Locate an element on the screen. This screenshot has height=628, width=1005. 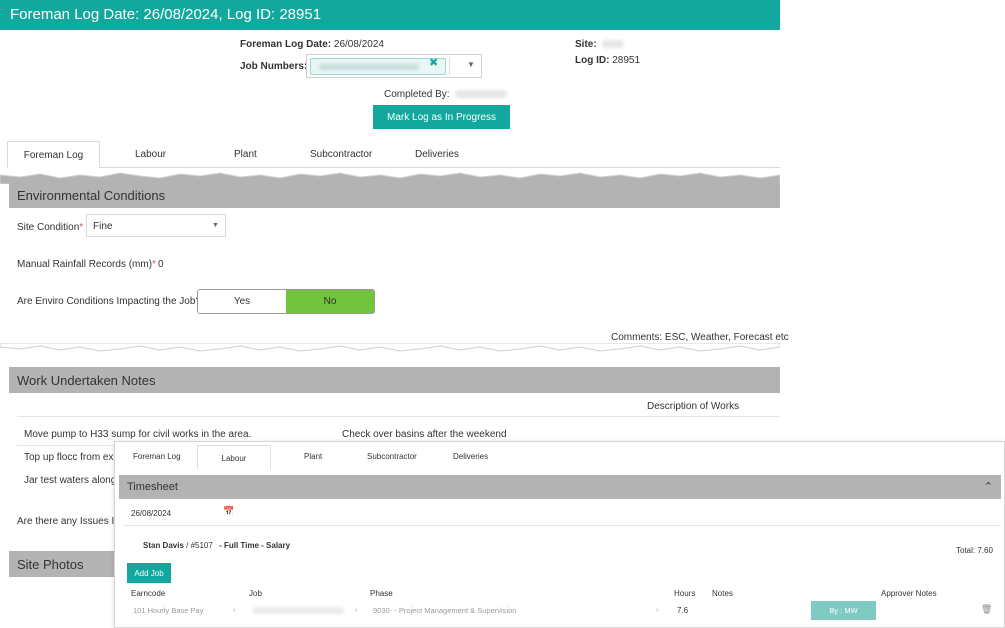
col-phase: Phase is located at coordinates (381, 593).